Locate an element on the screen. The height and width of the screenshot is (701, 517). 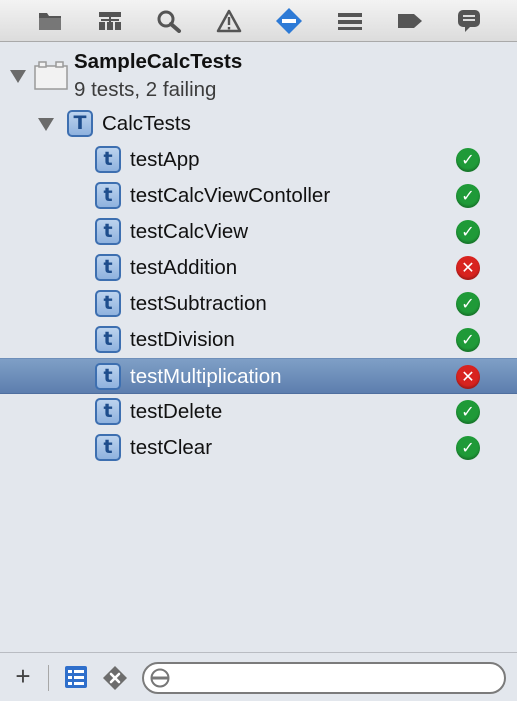
navigator-bottom-bar: + is located at coordinates (258, 676).